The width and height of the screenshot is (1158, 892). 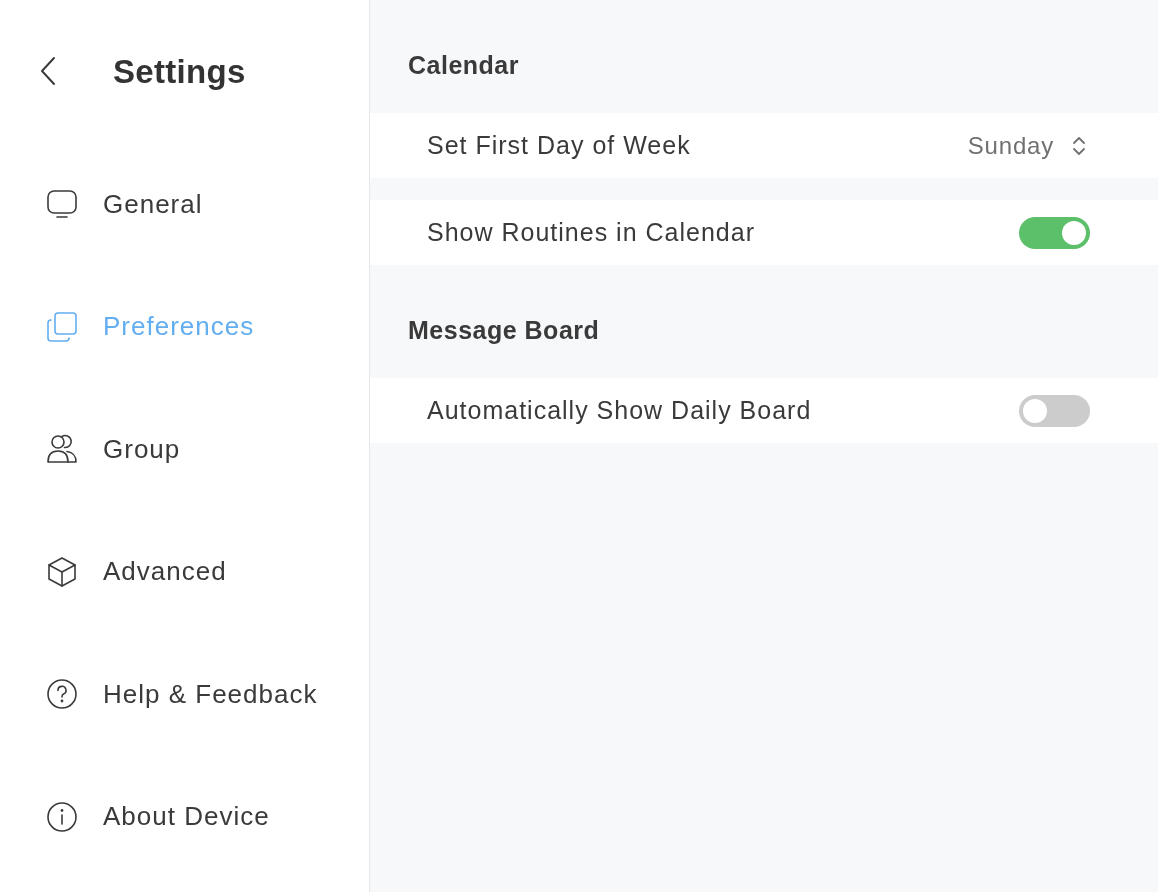 I want to click on monitor-icon, so click(x=62, y=204).